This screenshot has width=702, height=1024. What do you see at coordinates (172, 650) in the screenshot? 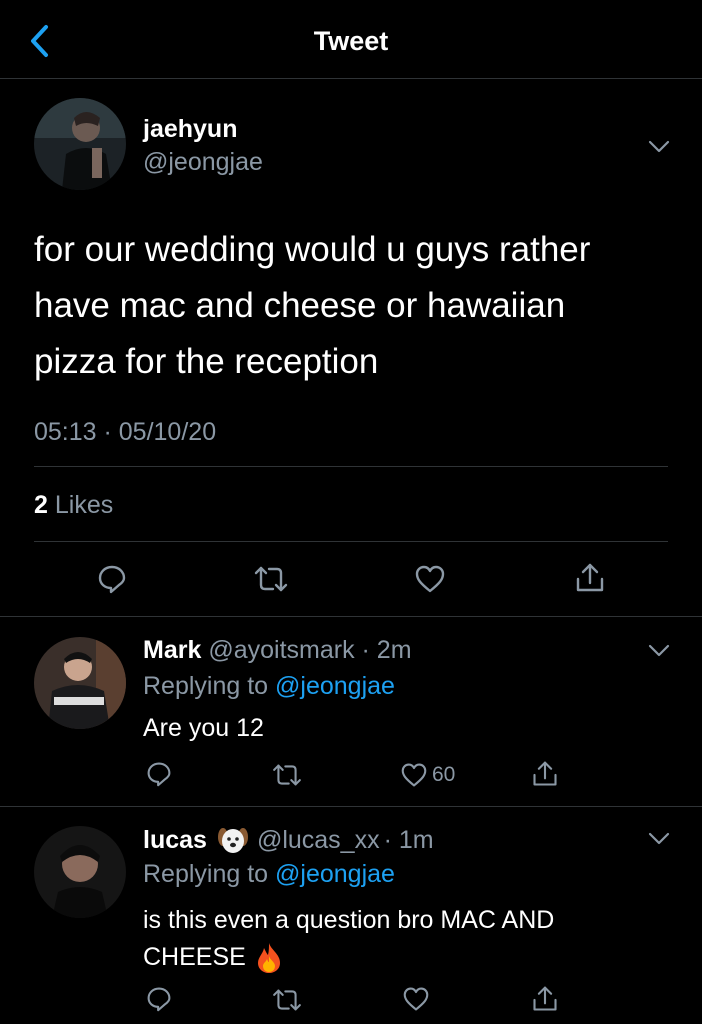
I see `reply-author-name: Mark` at bounding box center [172, 650].